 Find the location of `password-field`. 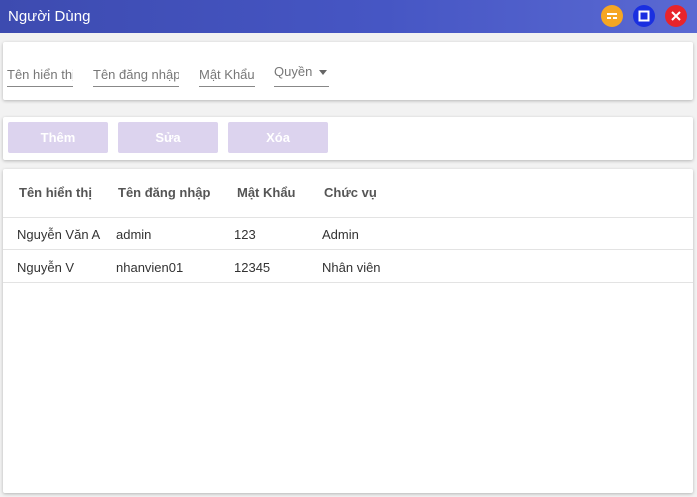

password-field is located at coordinates (227, 75).